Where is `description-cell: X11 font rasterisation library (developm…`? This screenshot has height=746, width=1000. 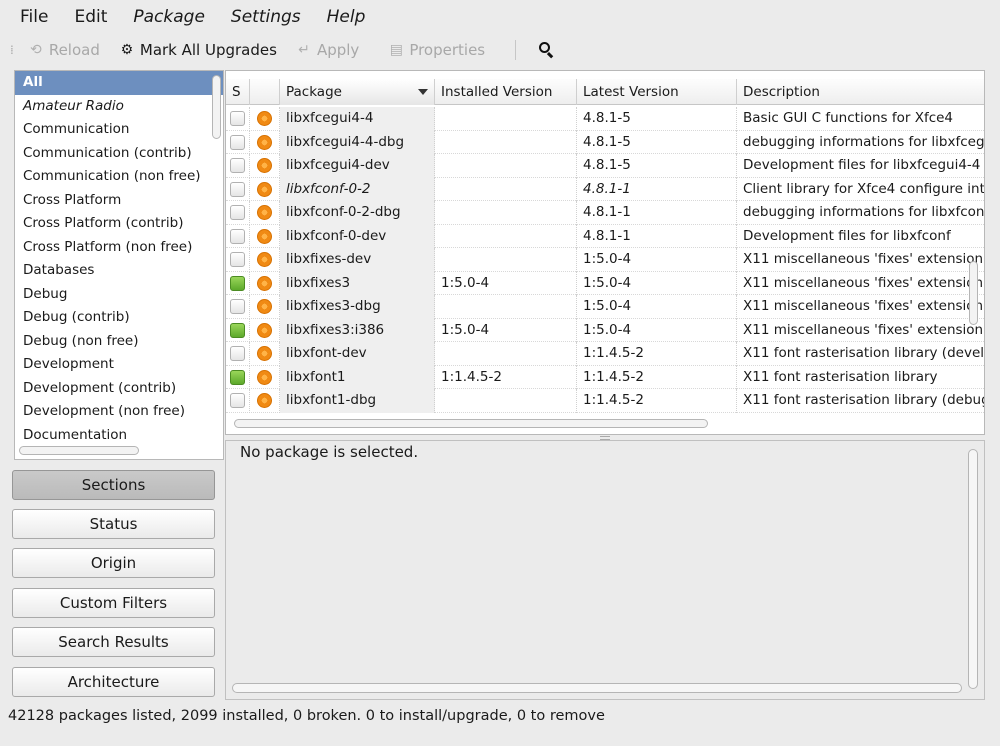 description-cell: X11 font rasterisation library (developm… is located at coordinates (860, 354).